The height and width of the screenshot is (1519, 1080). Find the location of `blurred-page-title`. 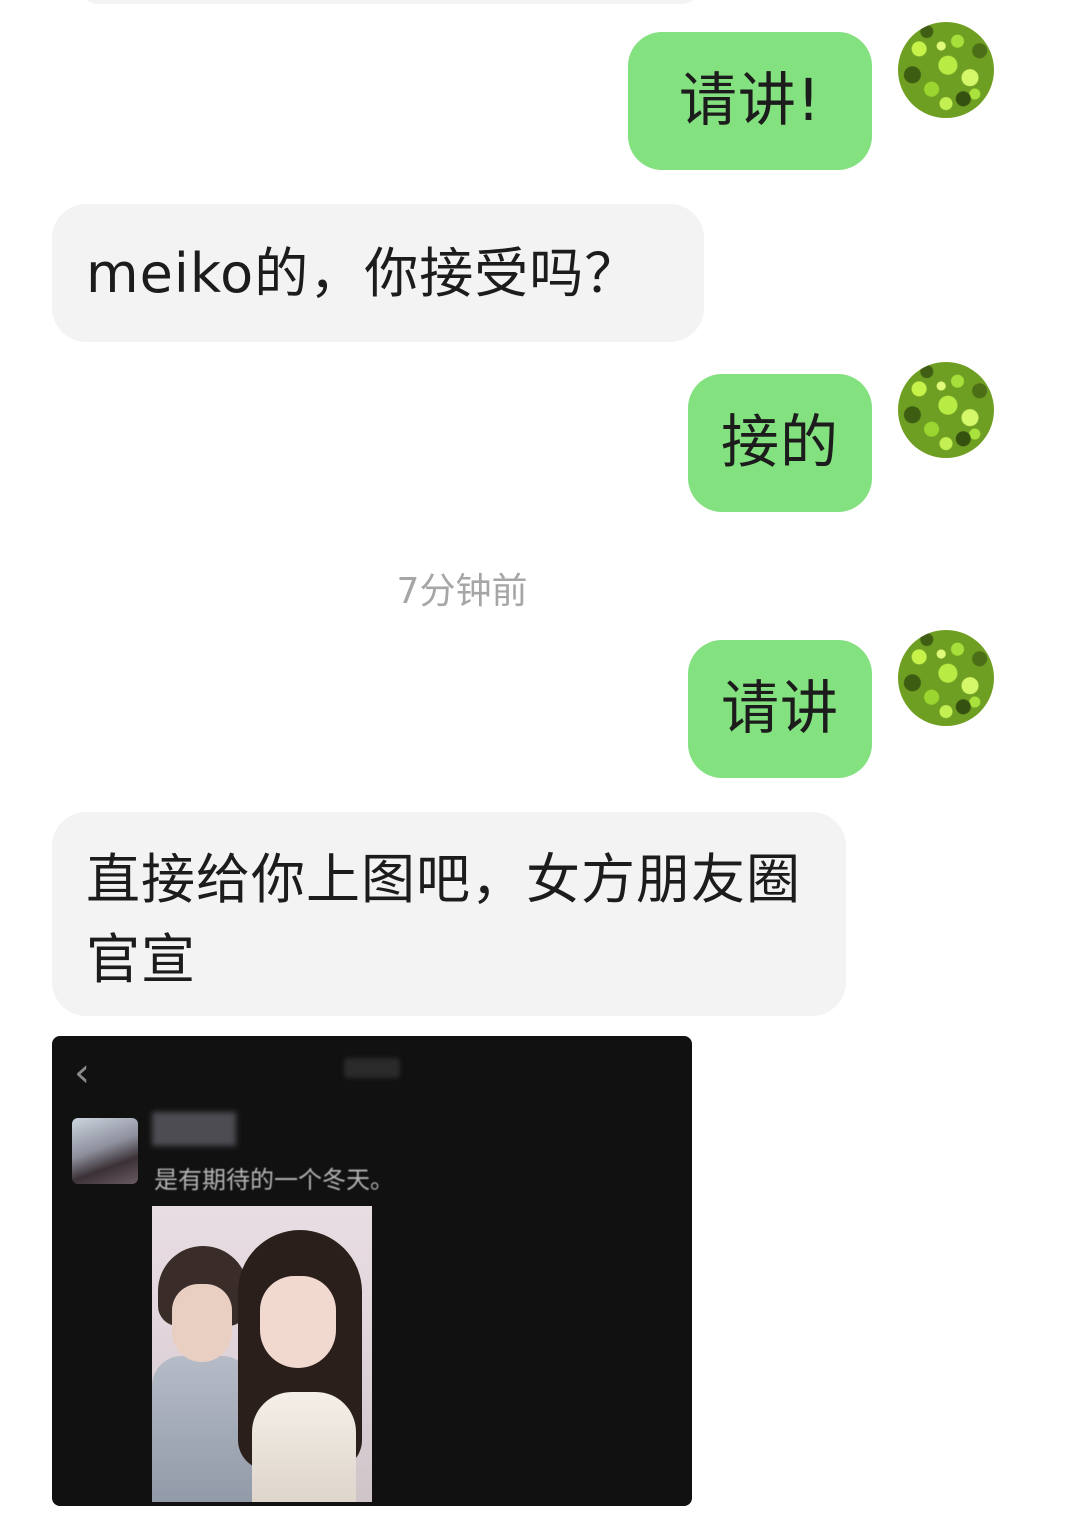

blurred-page-title is located at coordinates (372, 1068).